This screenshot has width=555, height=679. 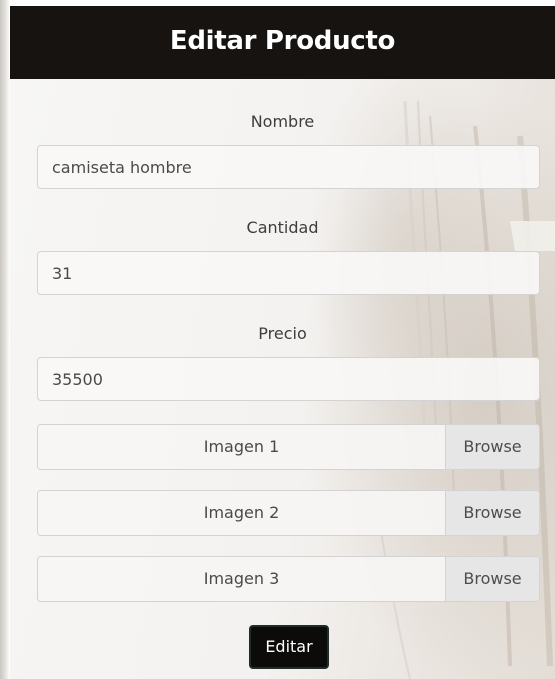 What do you see at coordinates (492, 447) in the screenshot?
I see `imagen-1-browse-button: Browse` at bounding box center [492, 447].